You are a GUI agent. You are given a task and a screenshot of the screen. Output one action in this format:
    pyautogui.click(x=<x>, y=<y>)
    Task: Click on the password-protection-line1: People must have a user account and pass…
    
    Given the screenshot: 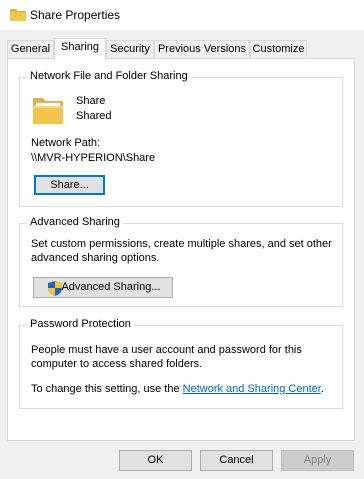 What is the action you would take?
    pyautogui.click(x=166, y=350)
    